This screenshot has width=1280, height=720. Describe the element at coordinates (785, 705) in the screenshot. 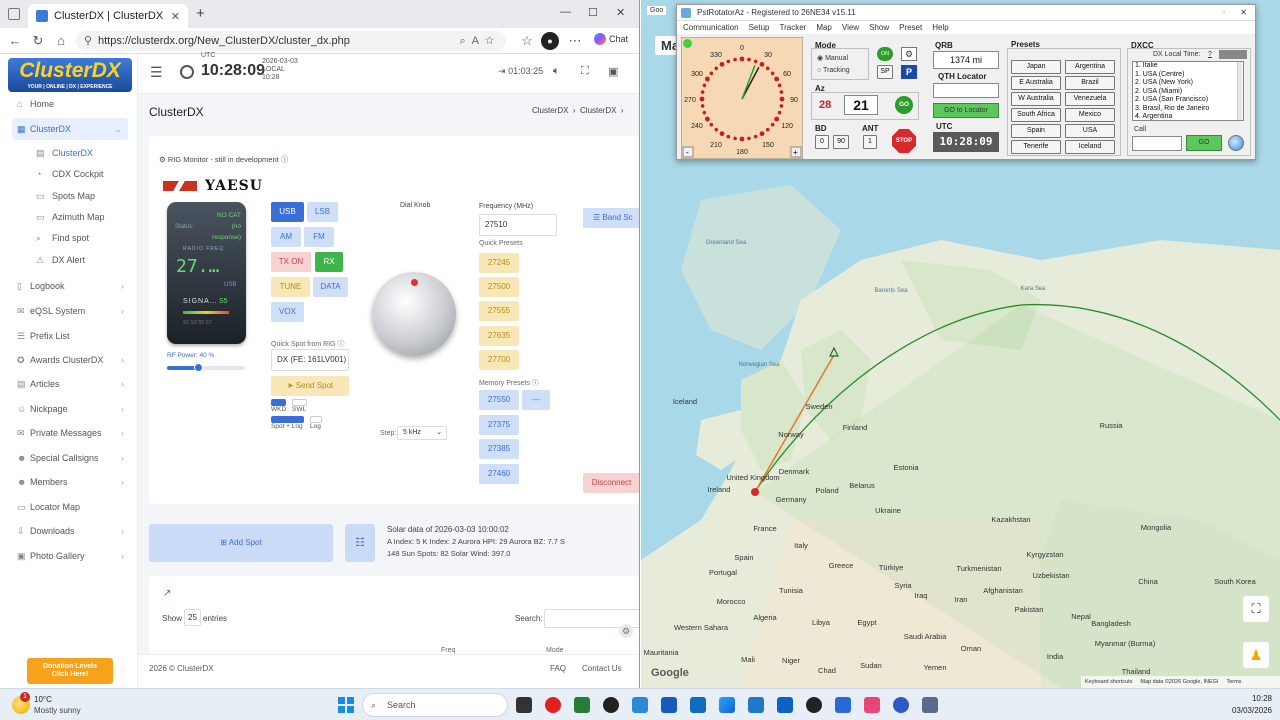

I see `mail-icon` at that location.